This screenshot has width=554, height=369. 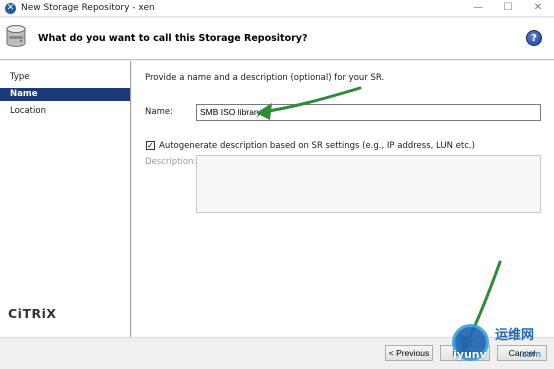 What do you see at coordinates (150, 145) in the screenshot?
I see `autogenerate-checkbox: ✓` at bounding box center [150, 145].